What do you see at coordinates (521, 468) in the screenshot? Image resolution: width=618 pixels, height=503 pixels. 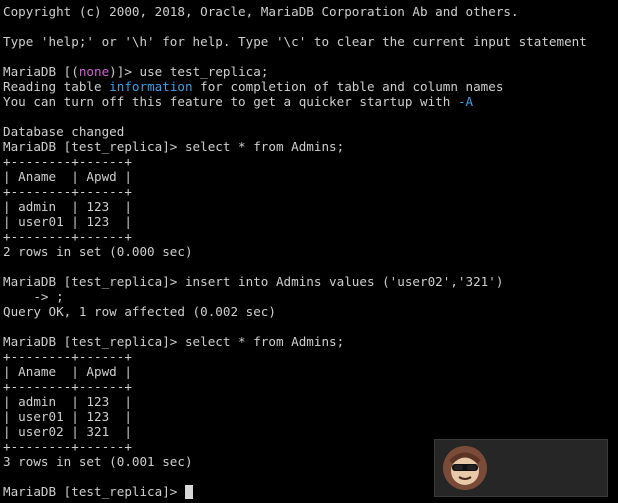 I see `watermark` at bounding box center [521, 468].